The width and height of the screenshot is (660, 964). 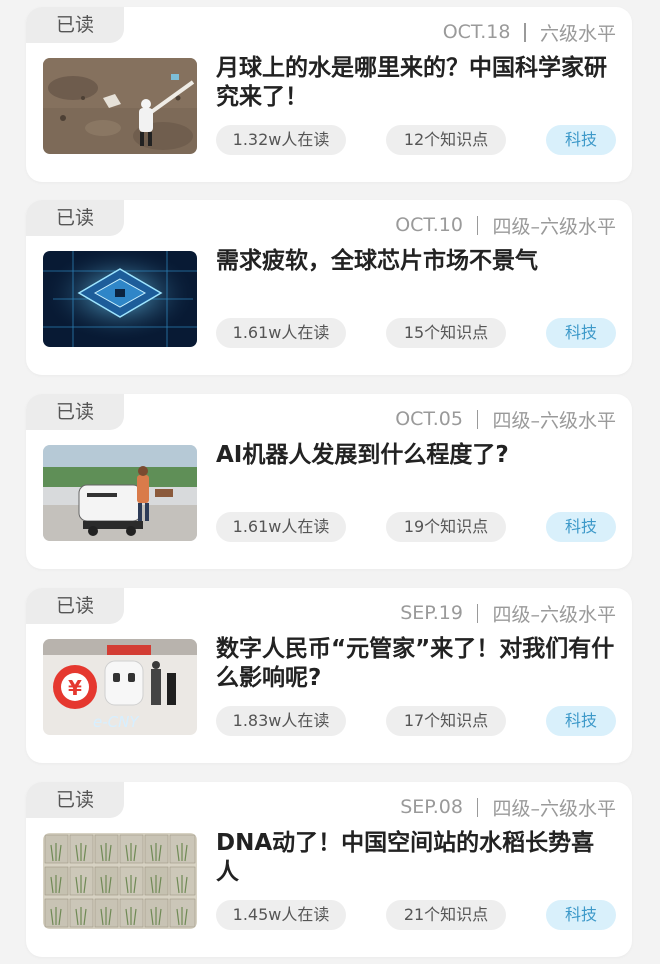 I want to click on readers-count: 1.32w人在读, so click(x=281, y=140).